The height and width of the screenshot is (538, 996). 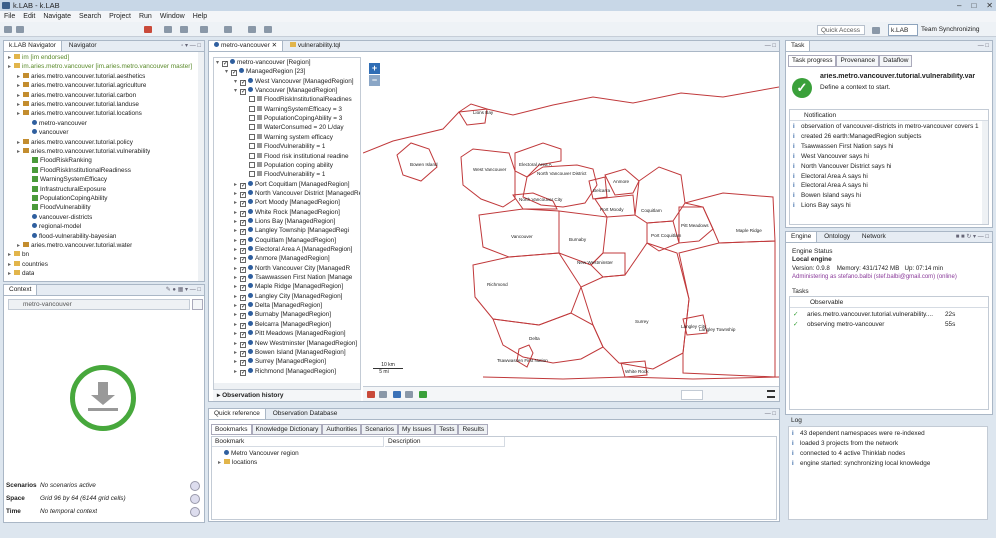 I want to click on region-tree-item: FloodVulnerability = 1, so click(x=284, y=147).